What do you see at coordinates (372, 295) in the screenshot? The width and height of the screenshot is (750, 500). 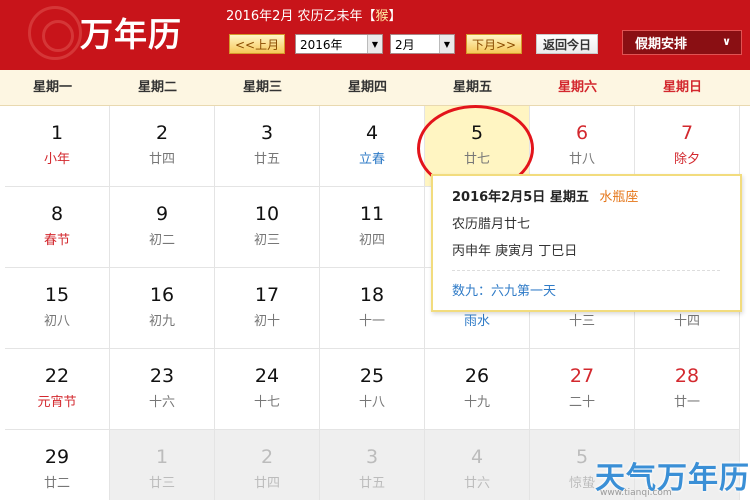 I see `day-number: 18` at bounding box center [372, 295].